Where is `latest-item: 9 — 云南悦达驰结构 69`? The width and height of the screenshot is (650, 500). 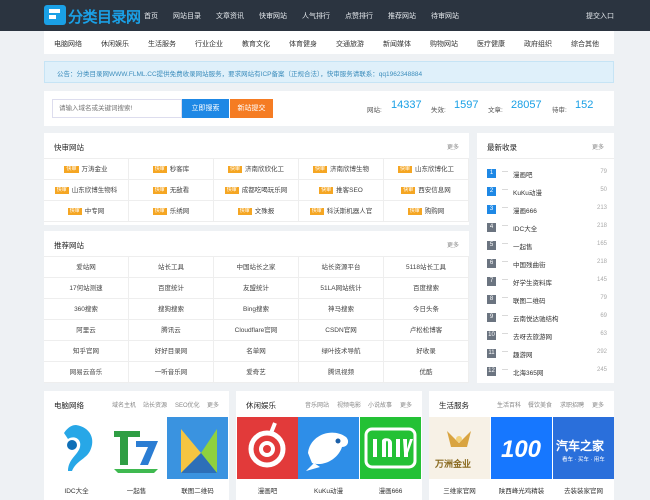
latest-item: 9 — 云南悦达驰结构 69 is located at coordinates (547, 319).